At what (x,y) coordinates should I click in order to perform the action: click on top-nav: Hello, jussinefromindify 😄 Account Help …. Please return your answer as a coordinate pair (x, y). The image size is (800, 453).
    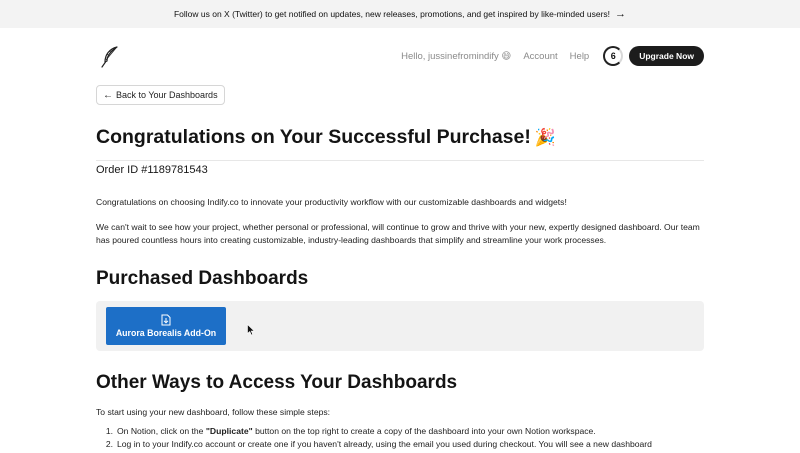
    Looking at the image, I should click on (552, 56).